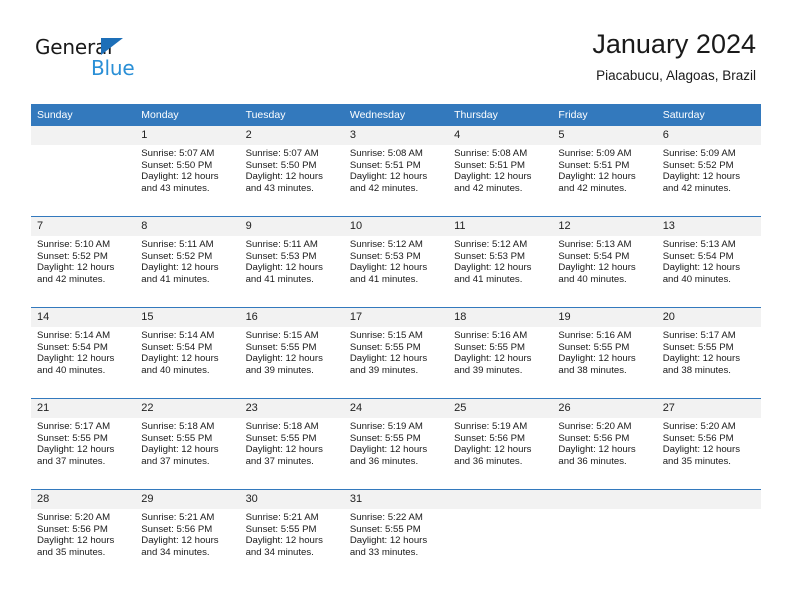  I want to click on daylight-text-line2: and 39 minutes., so click(384, 370).